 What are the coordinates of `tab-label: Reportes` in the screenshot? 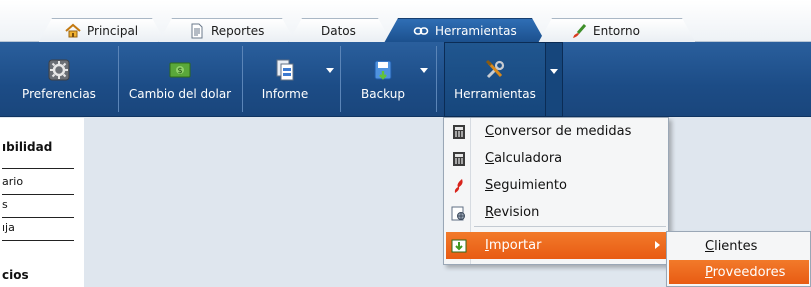 It's located at (238, 31).